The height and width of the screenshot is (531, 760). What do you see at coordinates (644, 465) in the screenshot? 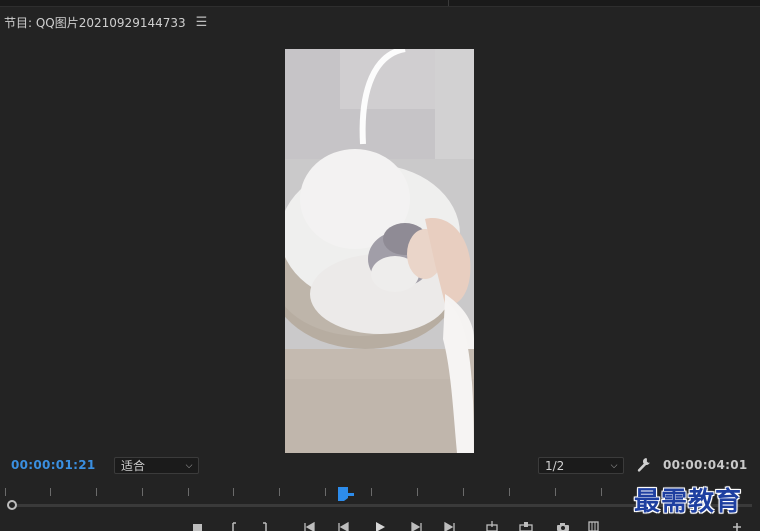
I see `wrench-icon` at bounding box center [644, 465].